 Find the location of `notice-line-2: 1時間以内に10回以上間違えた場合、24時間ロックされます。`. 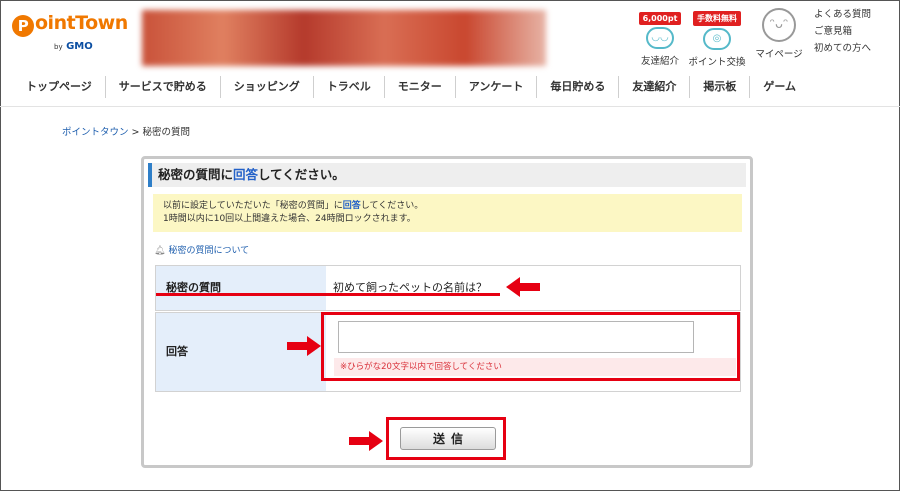

notice-line-2: 1時間以内に10回以上間違えた場合、24時間ロックされます。 is located at coordinates (289, 219).